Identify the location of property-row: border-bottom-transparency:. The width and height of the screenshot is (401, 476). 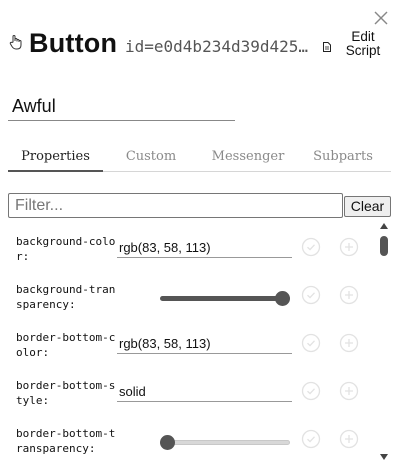
(187, 442).